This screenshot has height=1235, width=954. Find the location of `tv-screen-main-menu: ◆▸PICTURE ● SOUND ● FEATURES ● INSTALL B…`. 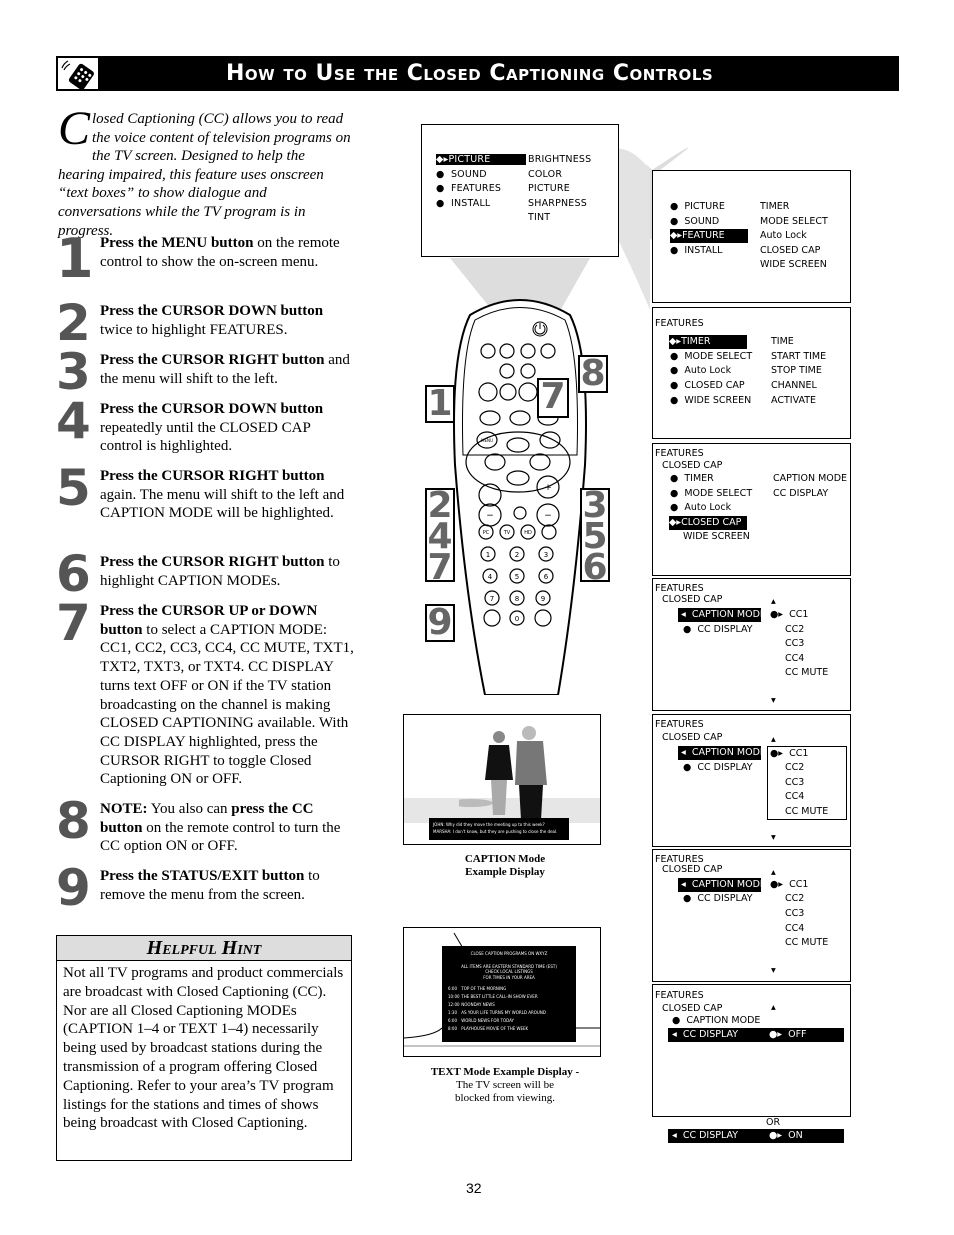

tv-screen-main-menu: ◆▸PICTURE ● SOUND ● FEATURES ● INSTALL B… is located at coordinates (520, 190).